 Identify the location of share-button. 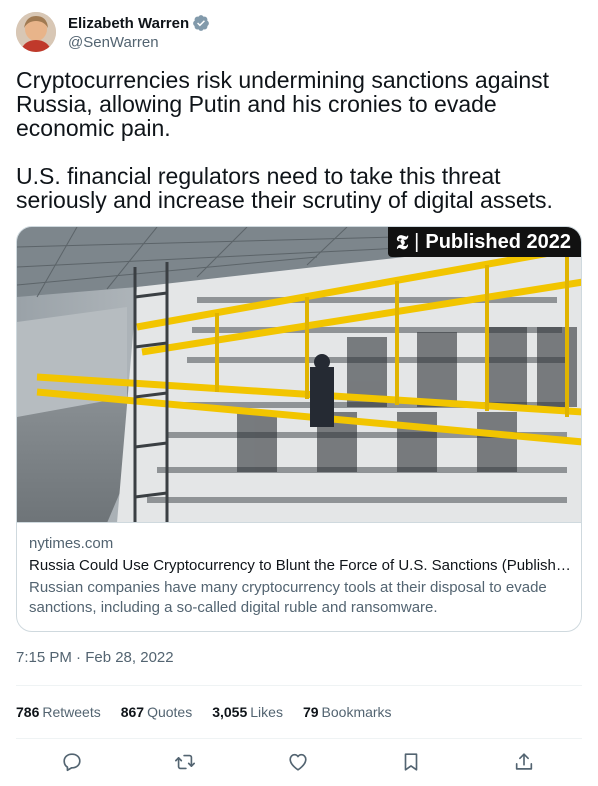
(525, 763).